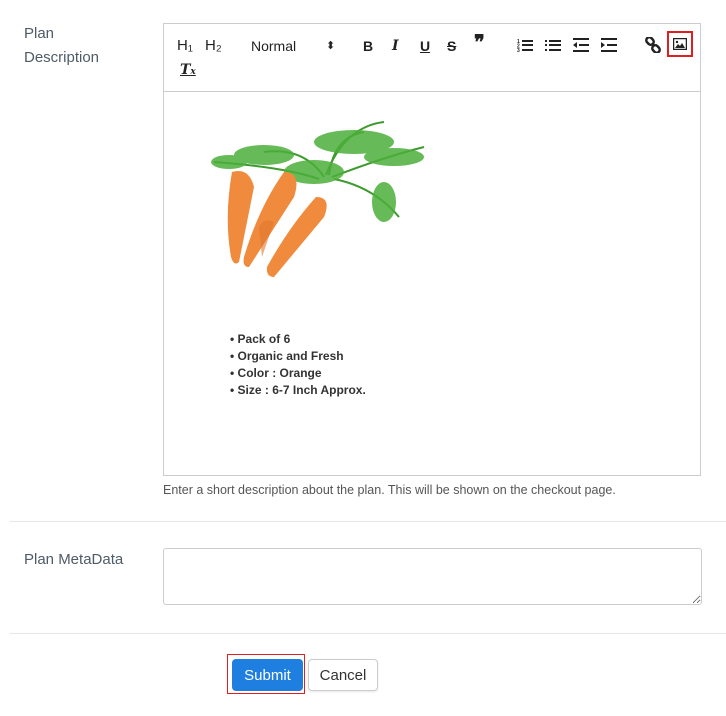 The image size is (726, 716). I want to click on format-select-value: Normal, so click(274, 46).